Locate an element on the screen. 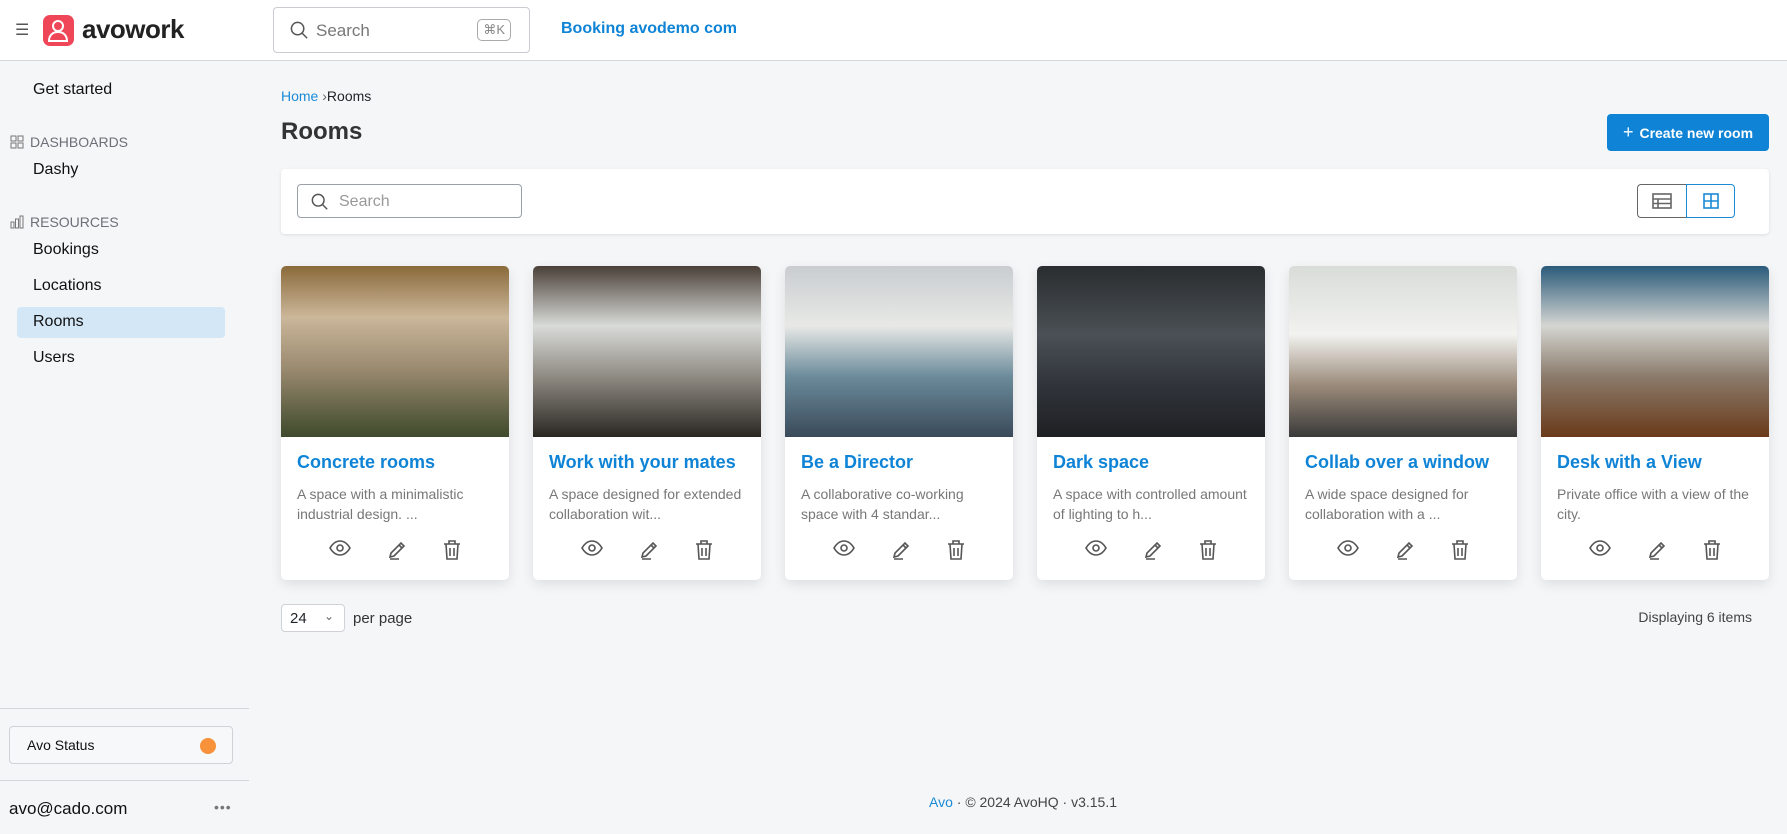 Image resolution: width=1787 pixels, height=834 pixels. items-count: Displaying 6 items is located at coordinates (1695, 617).